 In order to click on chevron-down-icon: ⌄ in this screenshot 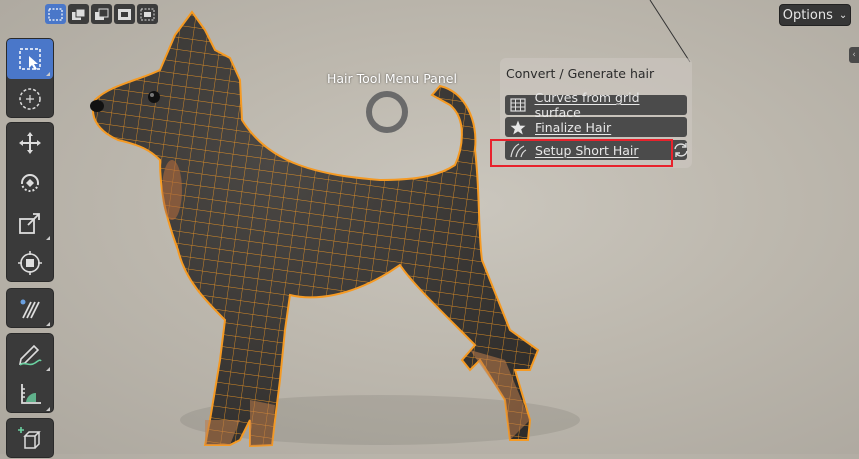, I will do `click(843, 15)`.